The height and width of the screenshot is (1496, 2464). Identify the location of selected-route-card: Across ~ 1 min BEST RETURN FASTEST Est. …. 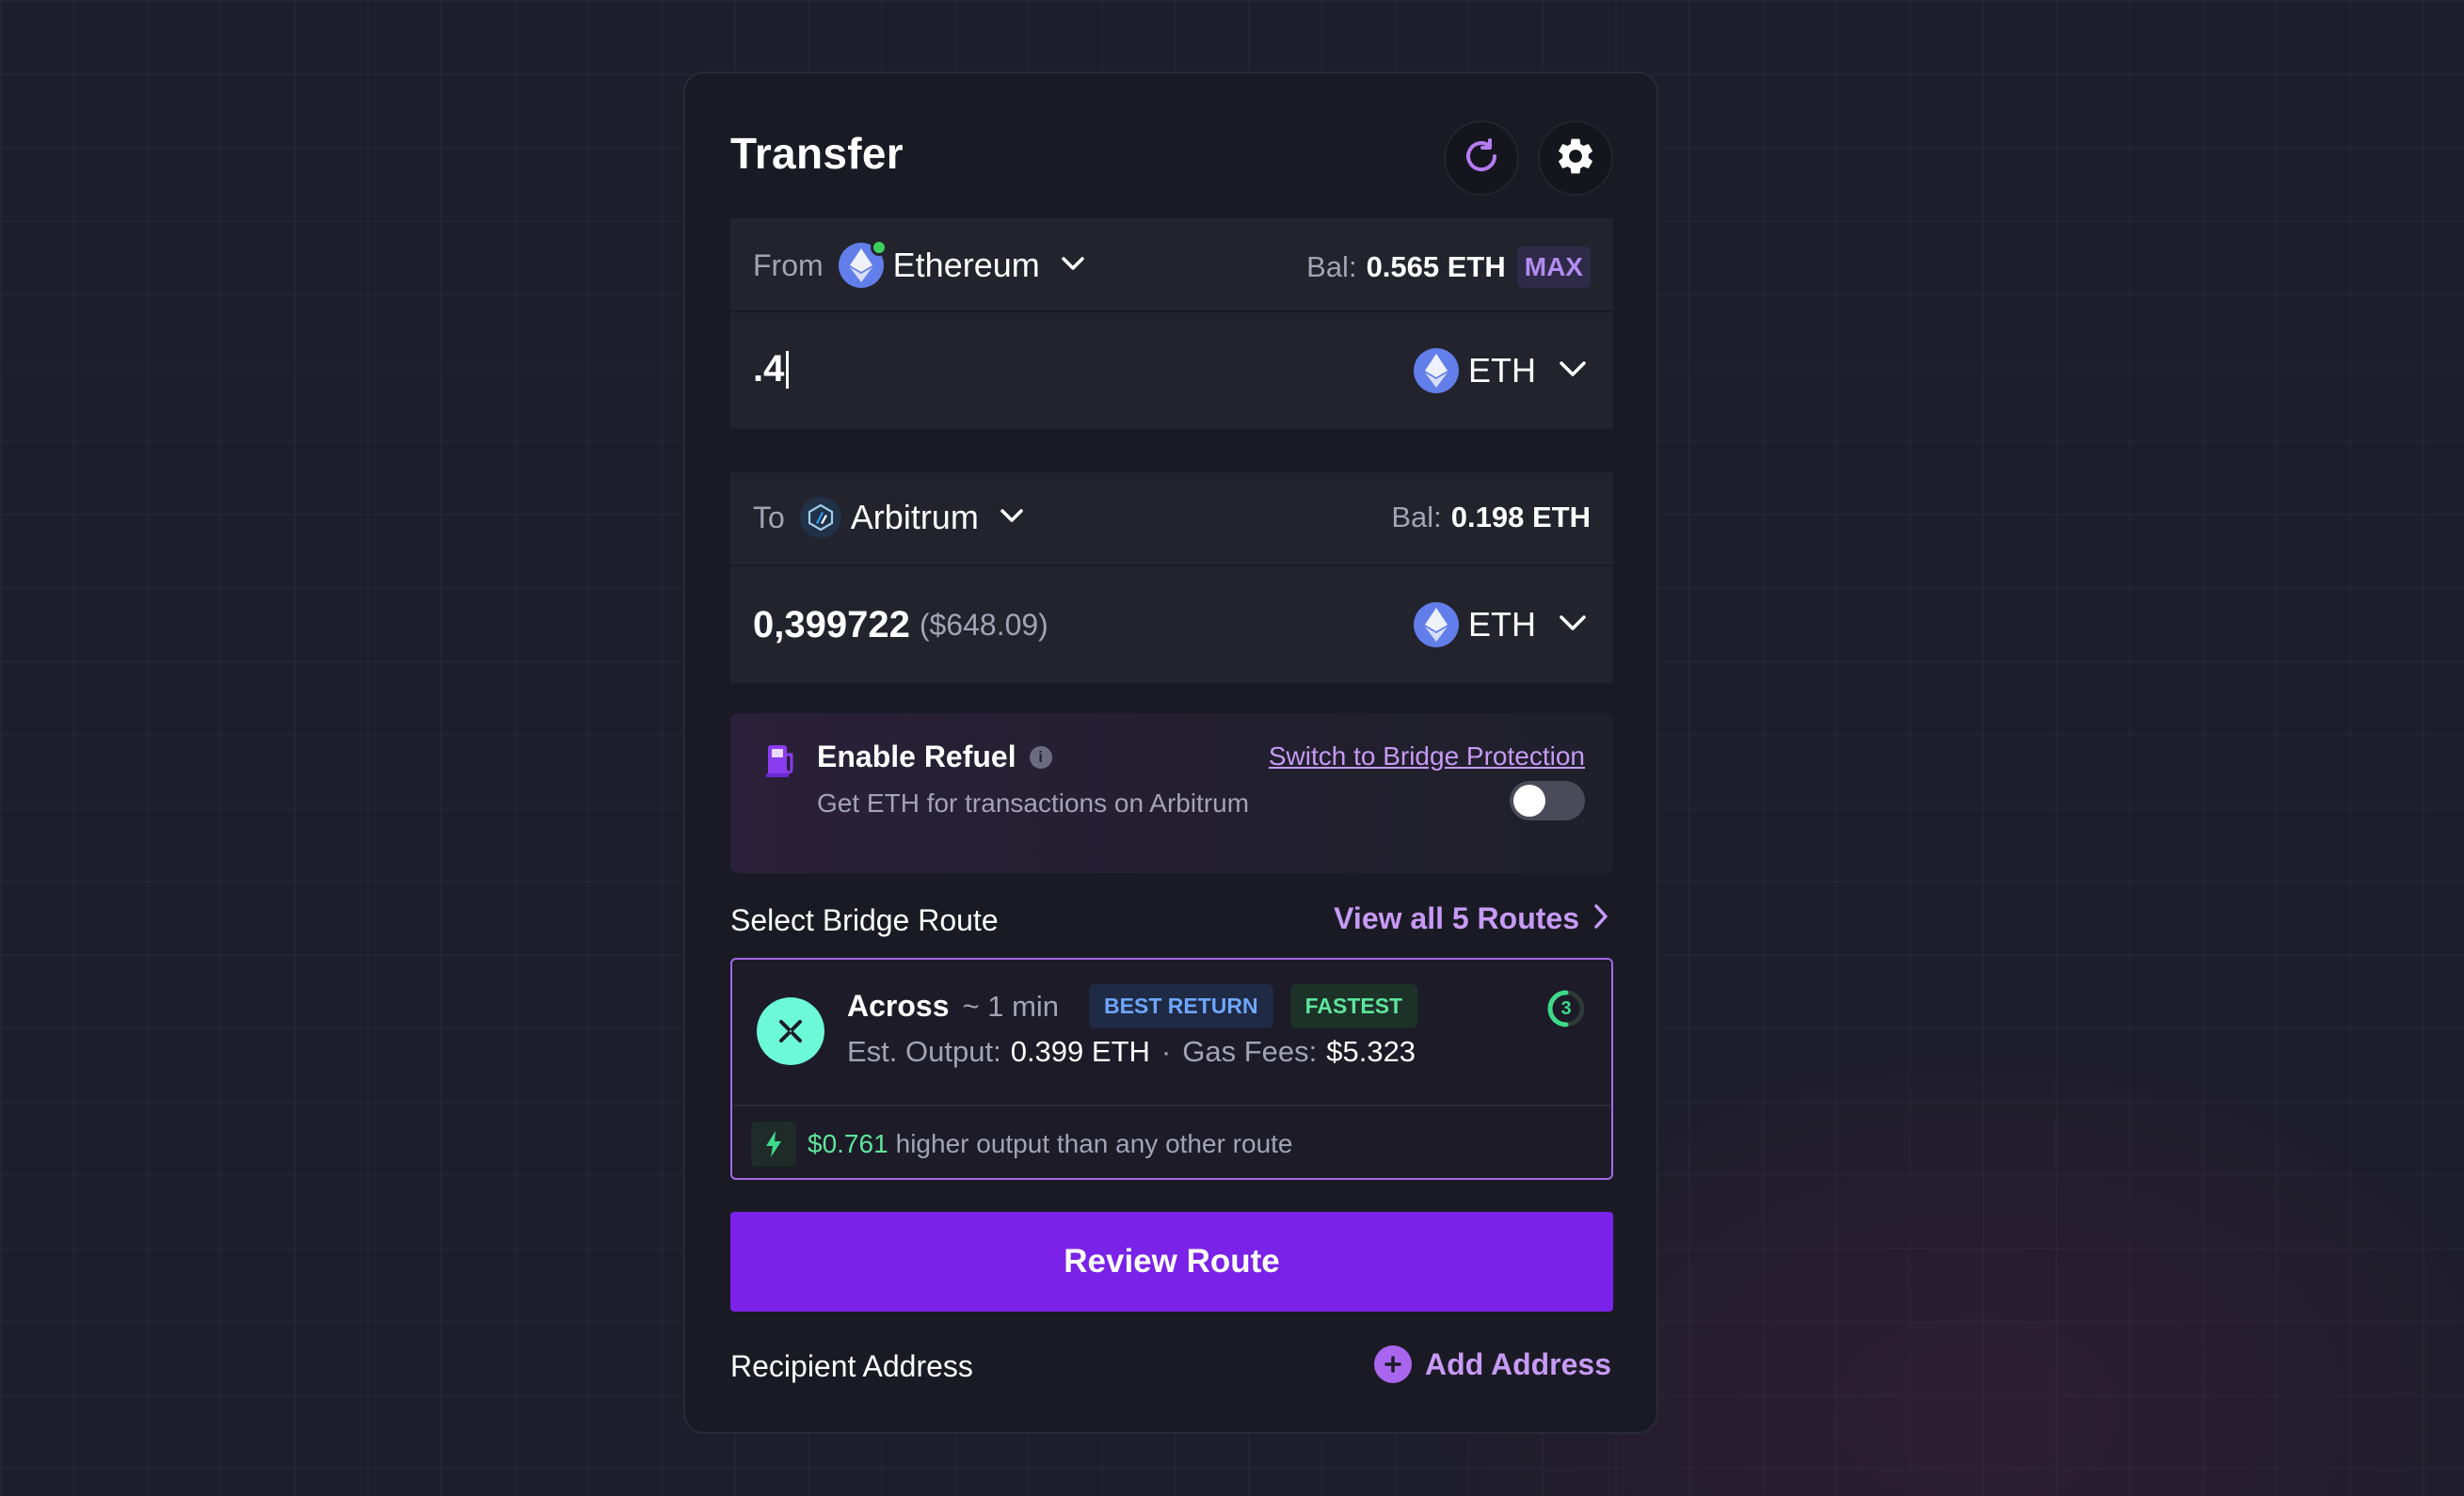
(1171, 1069).